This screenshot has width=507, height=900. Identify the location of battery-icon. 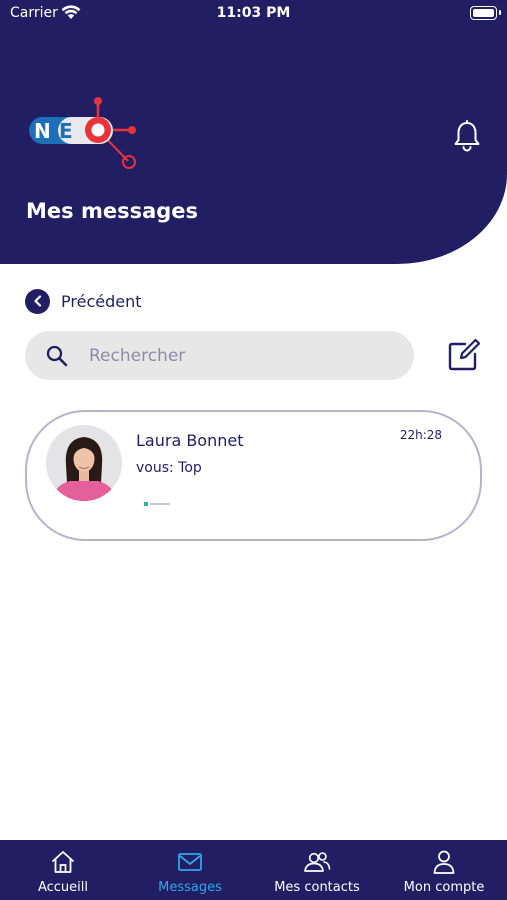
(485, 13).